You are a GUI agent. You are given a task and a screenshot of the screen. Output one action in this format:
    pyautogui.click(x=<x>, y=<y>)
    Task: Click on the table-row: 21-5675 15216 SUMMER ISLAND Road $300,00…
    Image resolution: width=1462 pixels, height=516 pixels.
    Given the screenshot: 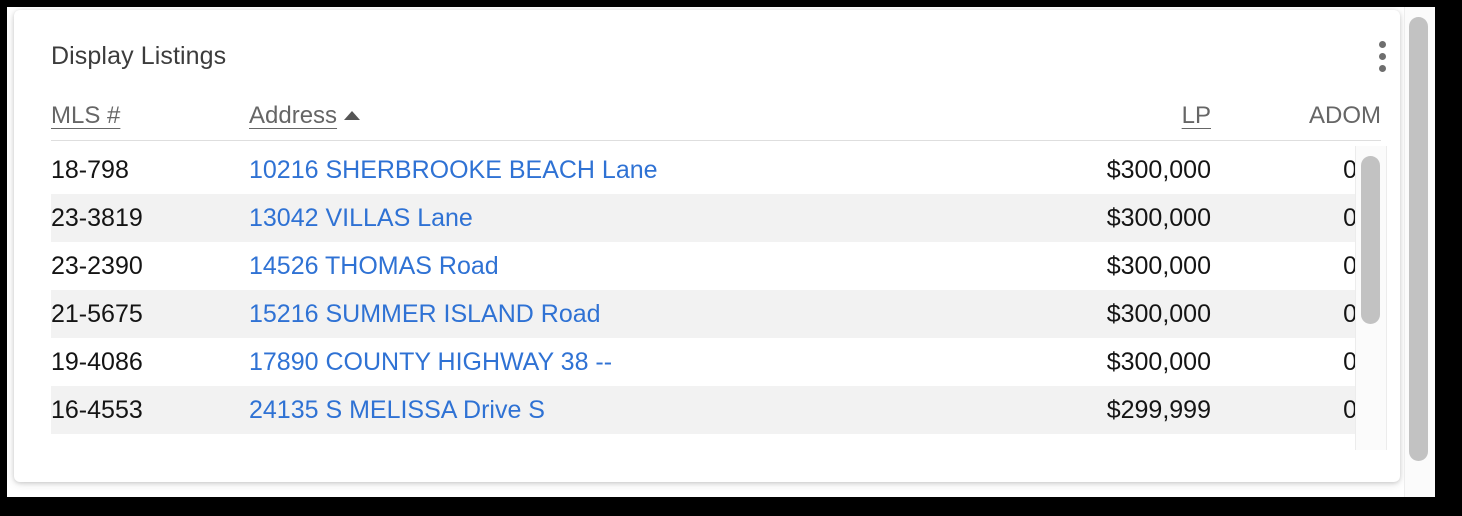 What is the action you would take?
    pyautogui.click(x=704, y=314)
    